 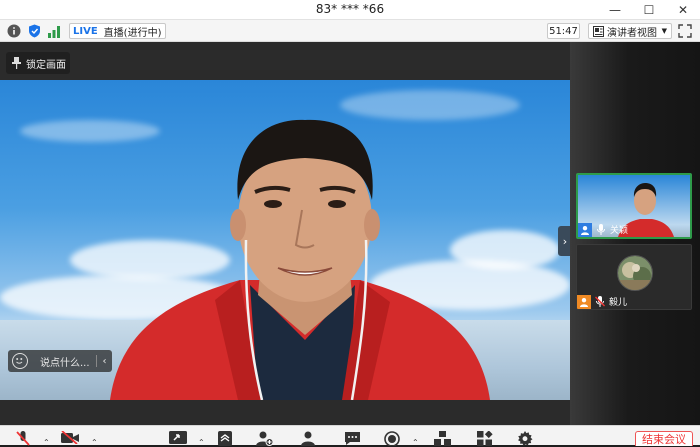 I want to click on view-mode-dropdown: 演讲者视图 ▼, so click(x=630, y=31).